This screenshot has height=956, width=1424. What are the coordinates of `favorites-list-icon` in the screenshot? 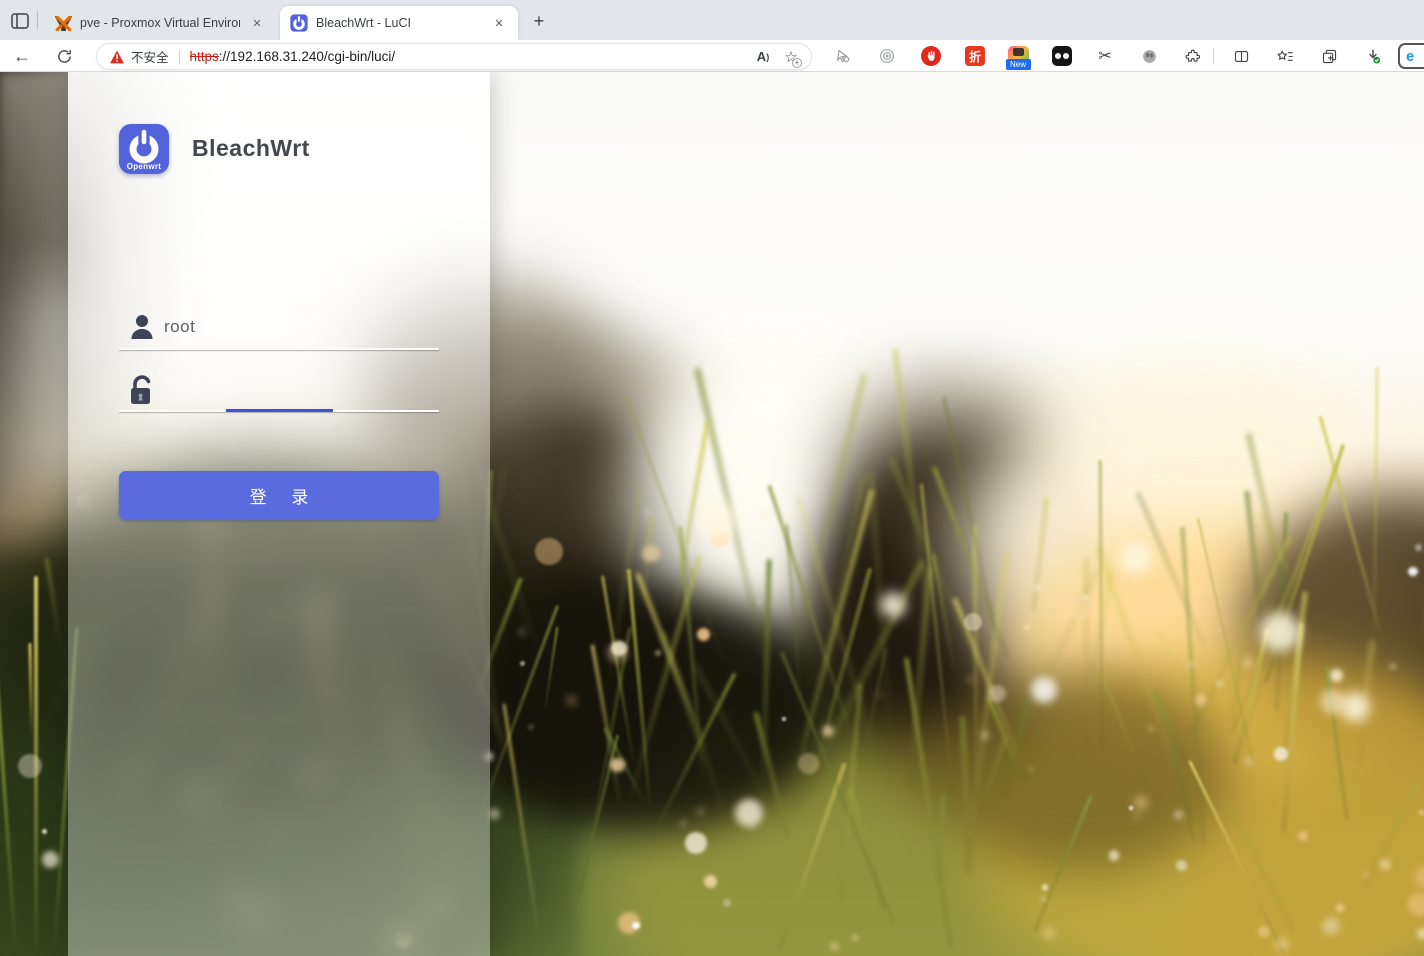 It's located at (1285, 56).